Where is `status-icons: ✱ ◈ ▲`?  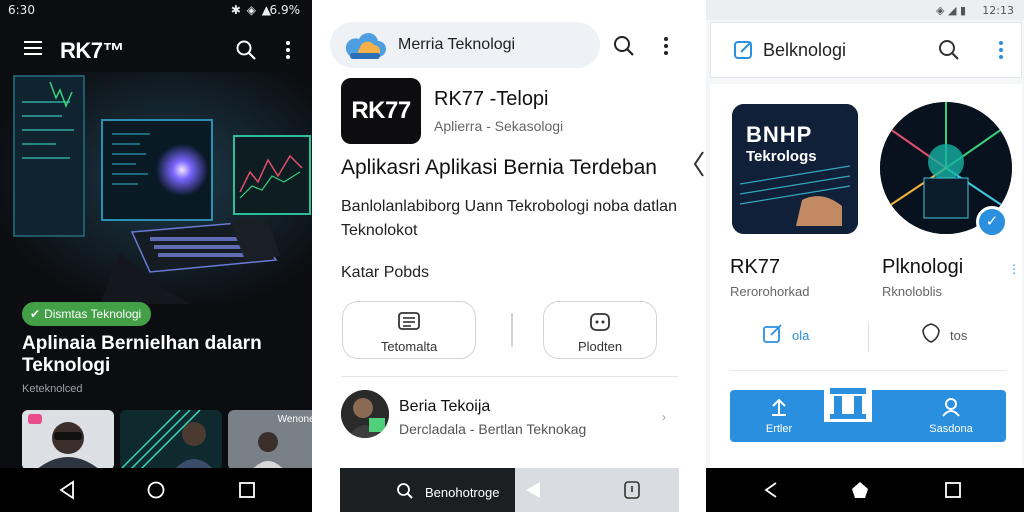 status-icons: ✱ ◈ ▲ is located at coordinates (251, 10).